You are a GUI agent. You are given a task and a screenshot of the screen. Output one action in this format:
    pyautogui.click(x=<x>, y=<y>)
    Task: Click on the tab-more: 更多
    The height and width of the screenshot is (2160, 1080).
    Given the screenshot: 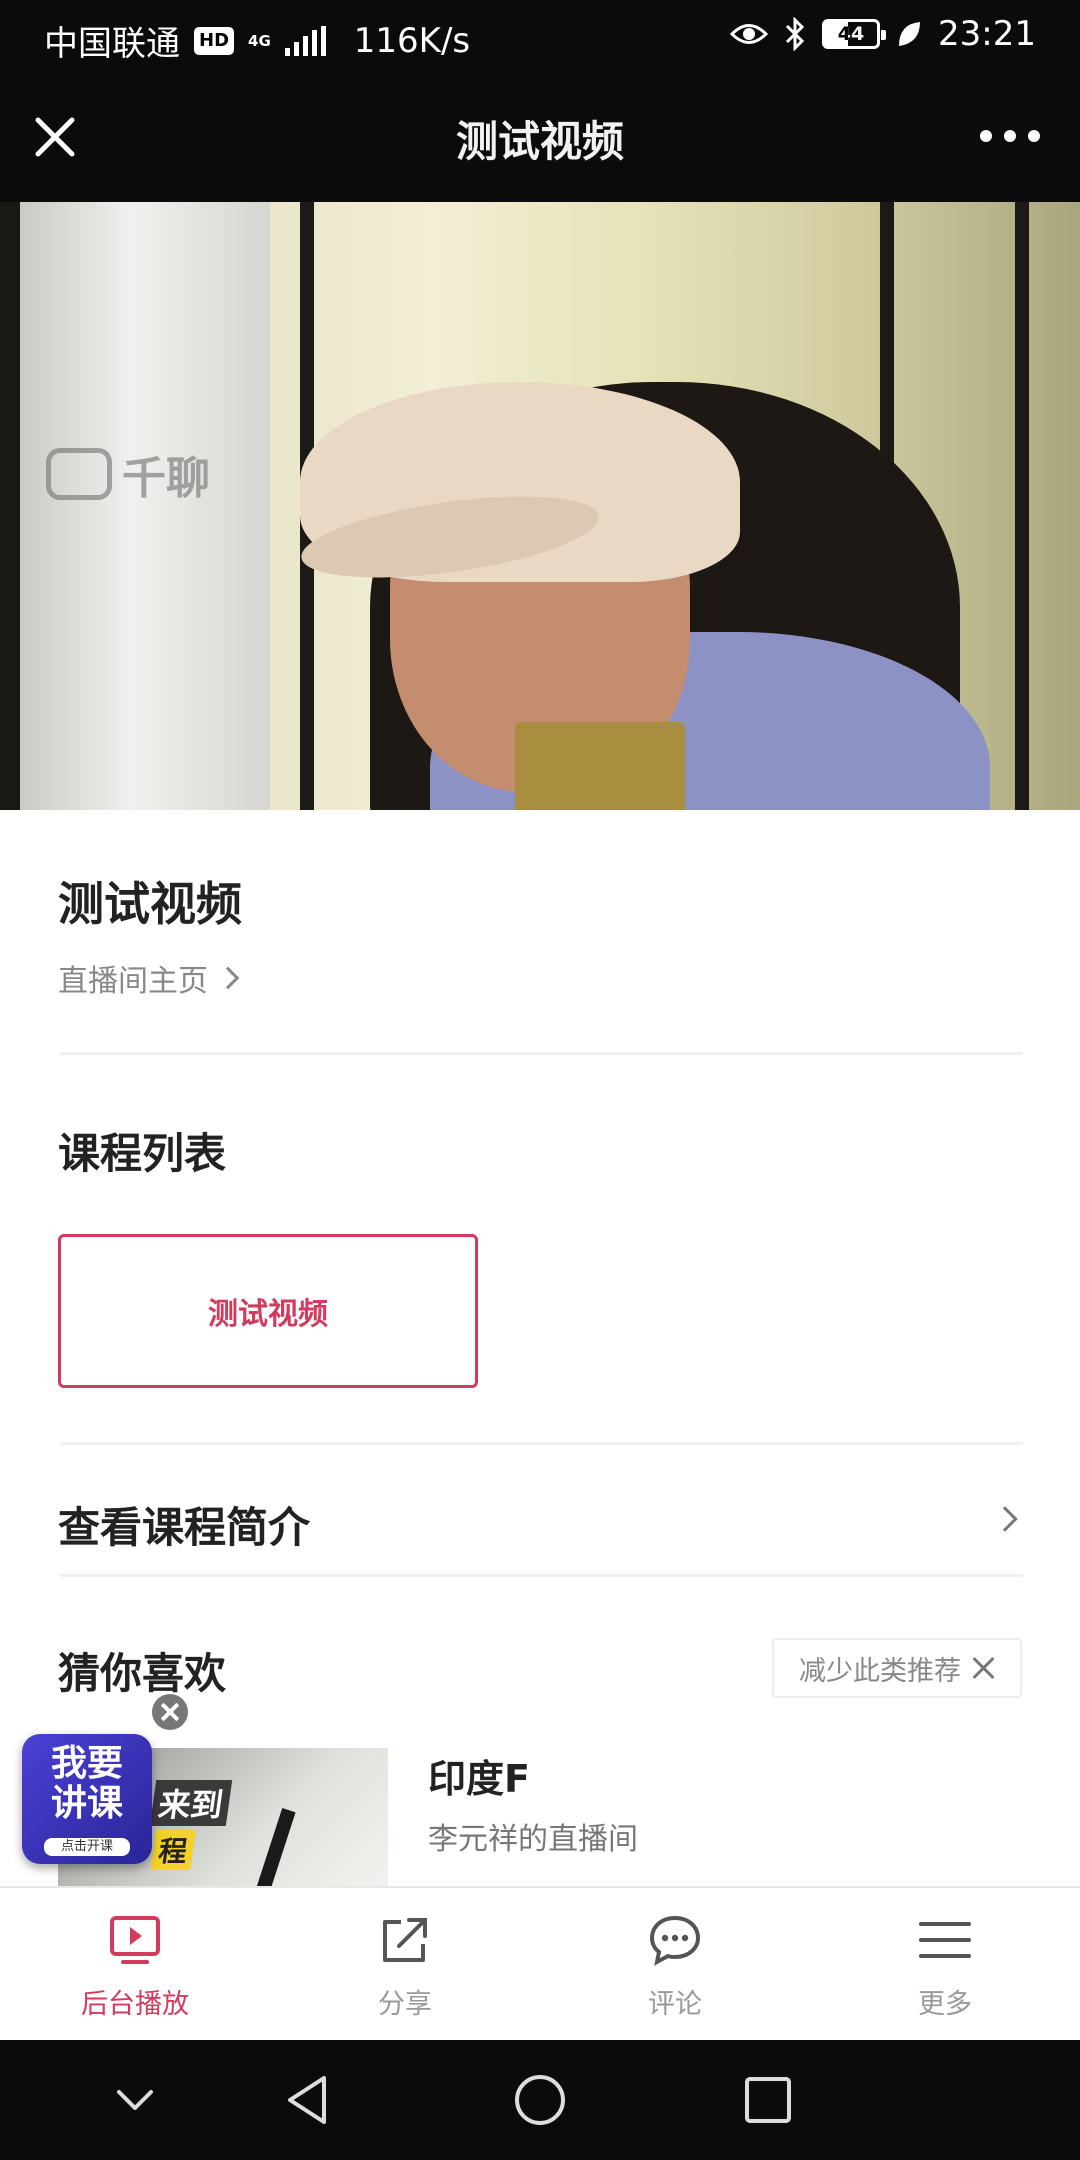 What is the action you would take?
    pyautogui.click(x=945, y=1966)
    